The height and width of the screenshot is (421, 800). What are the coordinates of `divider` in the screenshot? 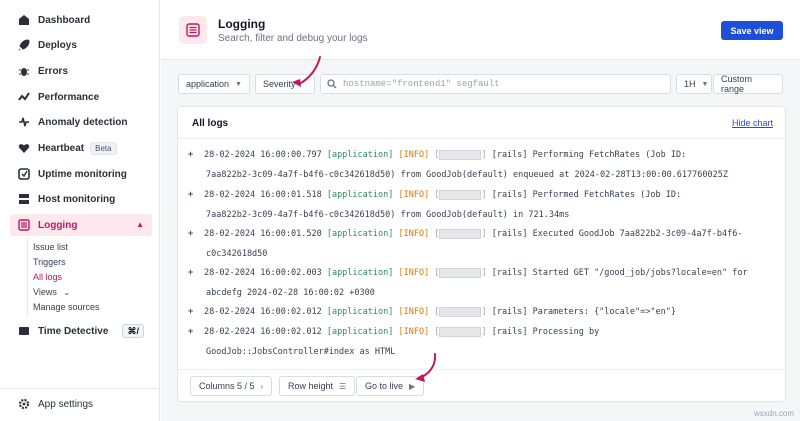 It's located at (80, 388).